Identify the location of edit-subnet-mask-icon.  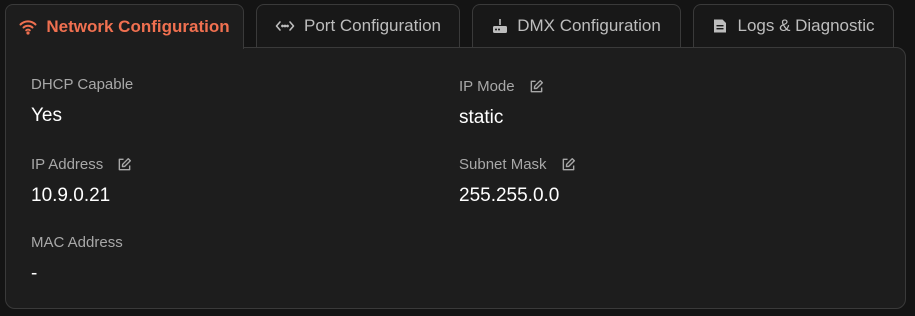
(568, 164).